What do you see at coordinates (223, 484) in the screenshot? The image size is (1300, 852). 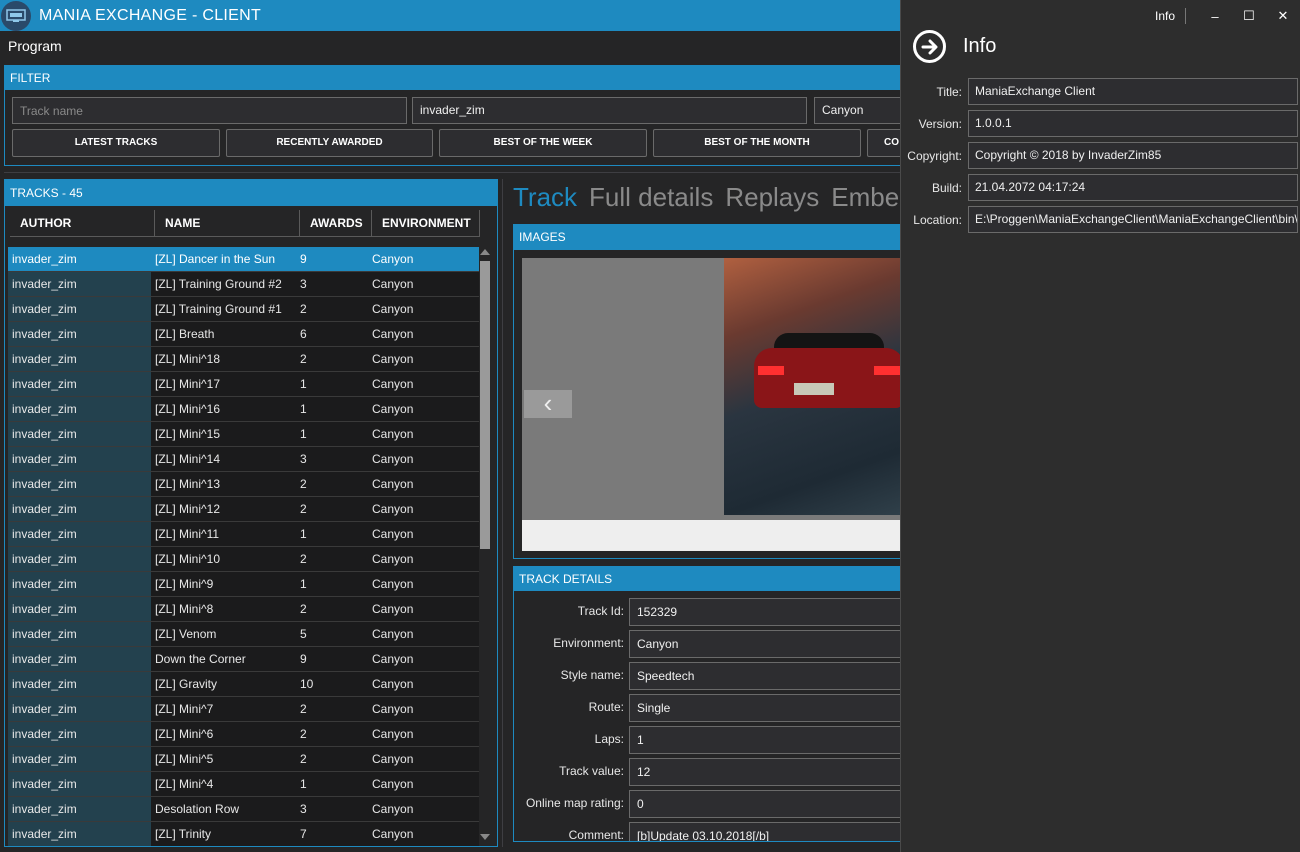 I see `name-cell: [ZL] Mini^13` at bounding box center [223, 484].